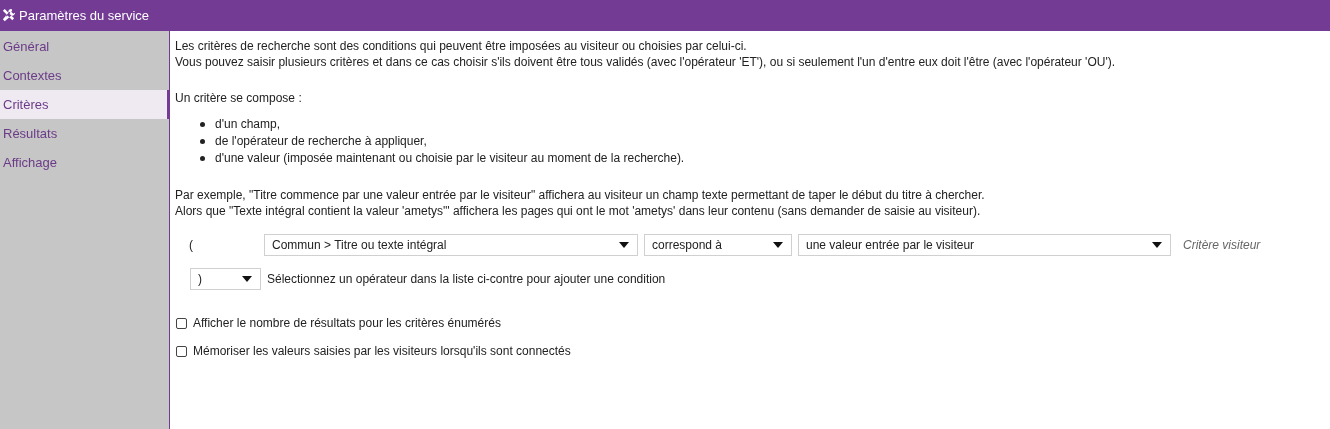  Describe the element at coordinates (8, 15) in the screenshot. I see `tools-icon` at that location.